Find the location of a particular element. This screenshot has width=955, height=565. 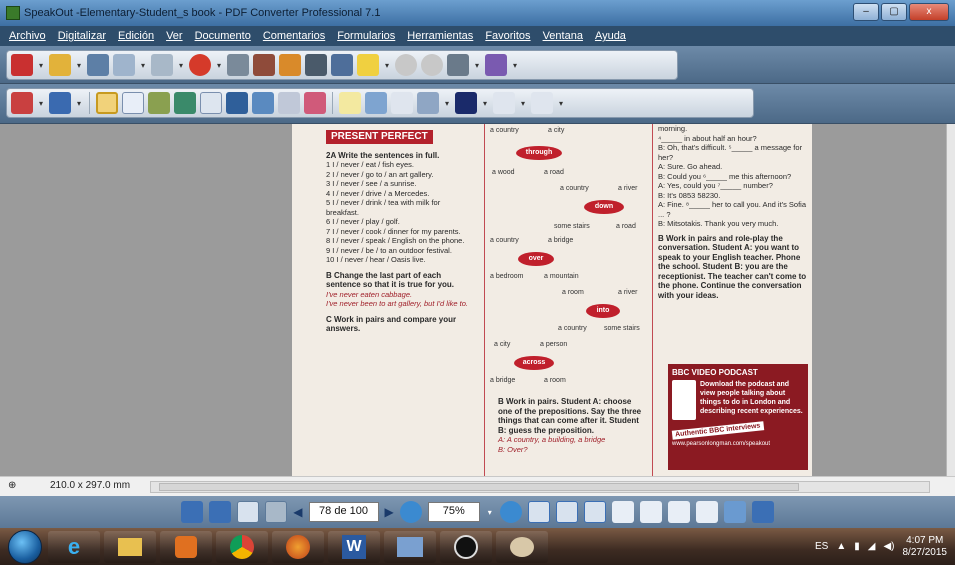

zoom-out-icon is located at coordinates (410, 512).